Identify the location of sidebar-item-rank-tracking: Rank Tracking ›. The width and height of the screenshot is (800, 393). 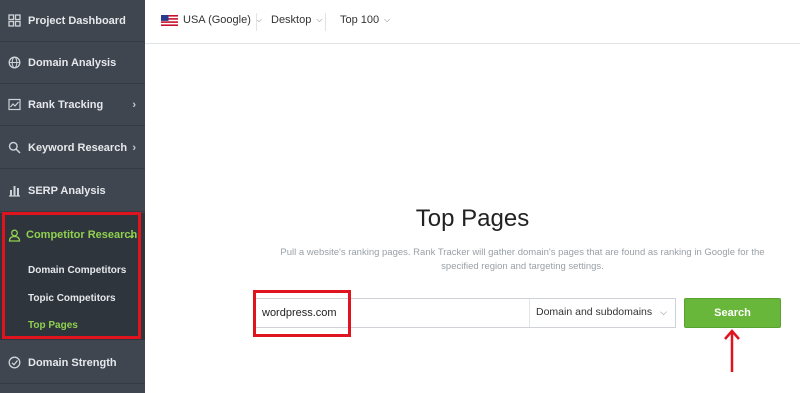
(72, 105).